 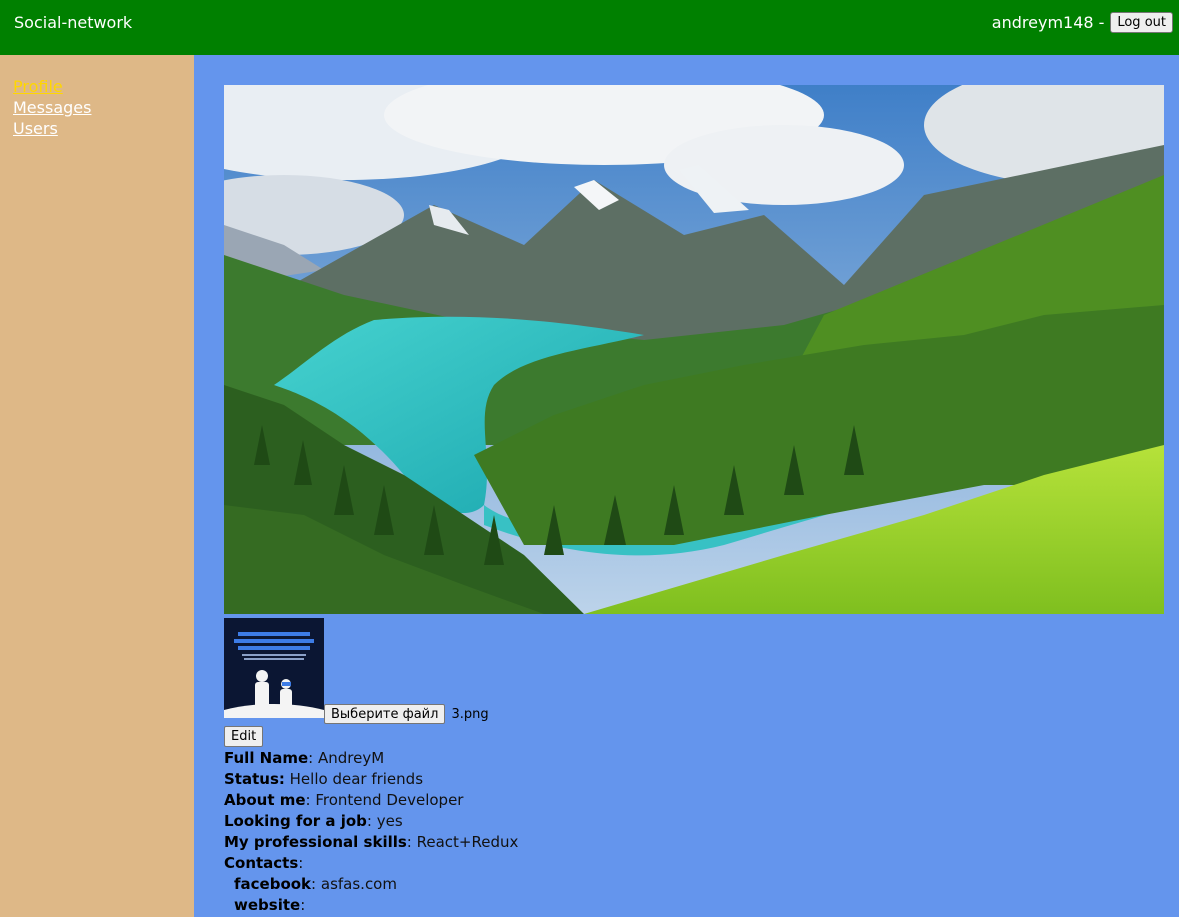 I want to click on website-label: website, so click(x=267, y=905).